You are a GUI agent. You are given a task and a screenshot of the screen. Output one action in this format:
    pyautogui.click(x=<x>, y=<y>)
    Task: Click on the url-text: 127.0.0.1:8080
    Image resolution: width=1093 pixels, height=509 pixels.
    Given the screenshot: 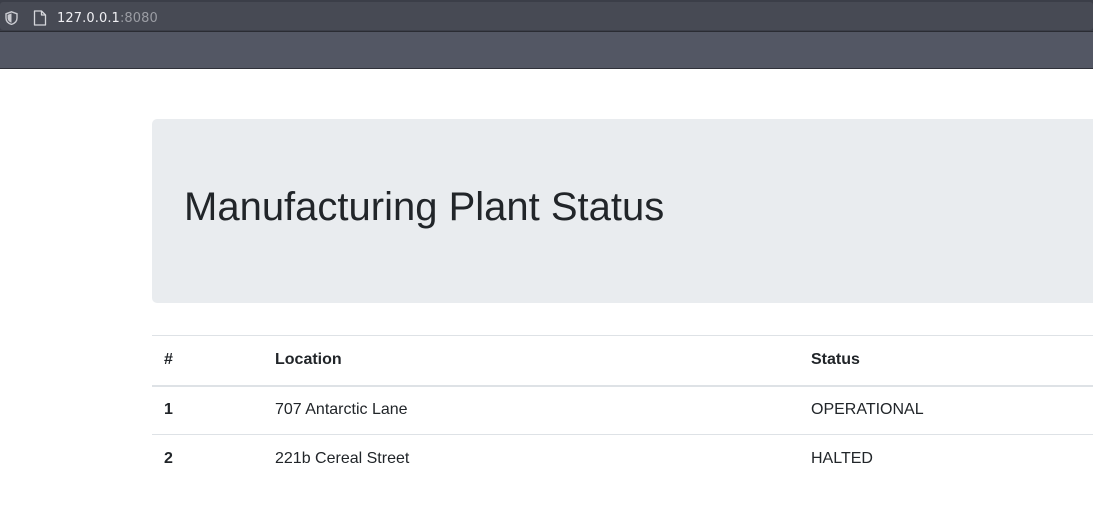 What is the action you would take?
    pyautogui.click(x=107, y=18)
    